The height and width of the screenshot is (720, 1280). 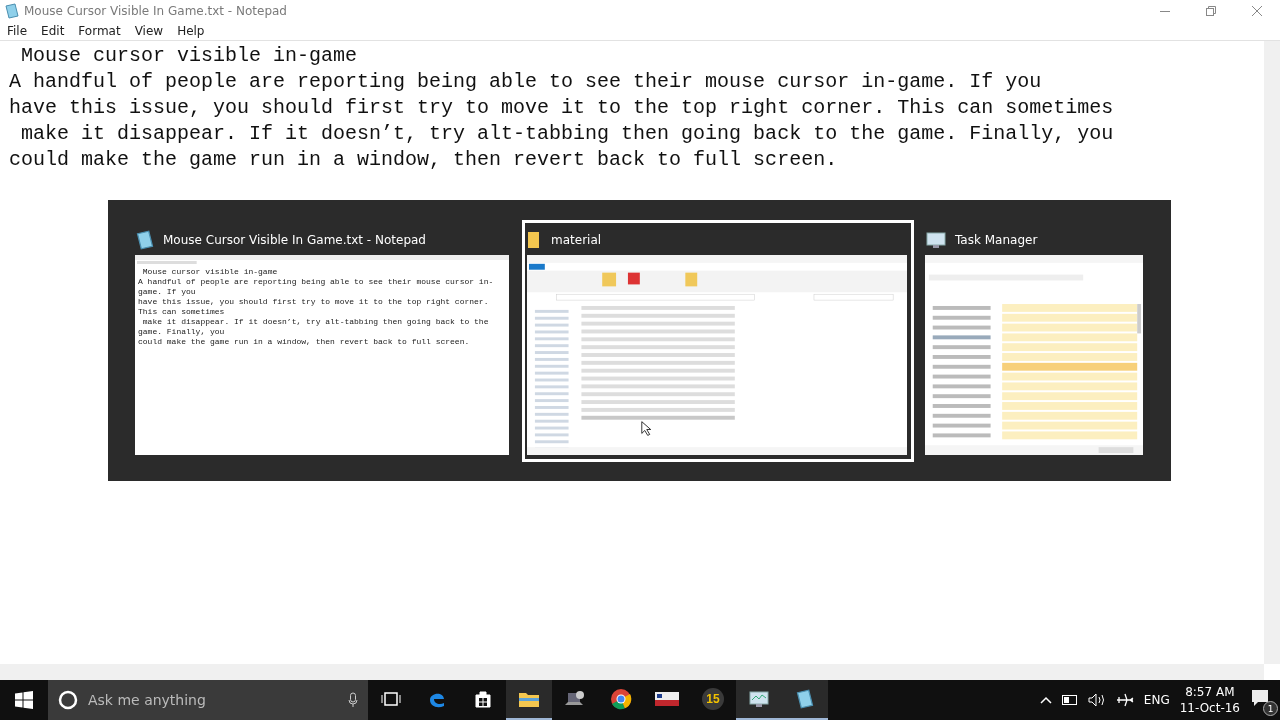 I want to click on text-line: have this issue, you should first try to move it to the top right corner. This can sometimes, so click(x=561, y=108).